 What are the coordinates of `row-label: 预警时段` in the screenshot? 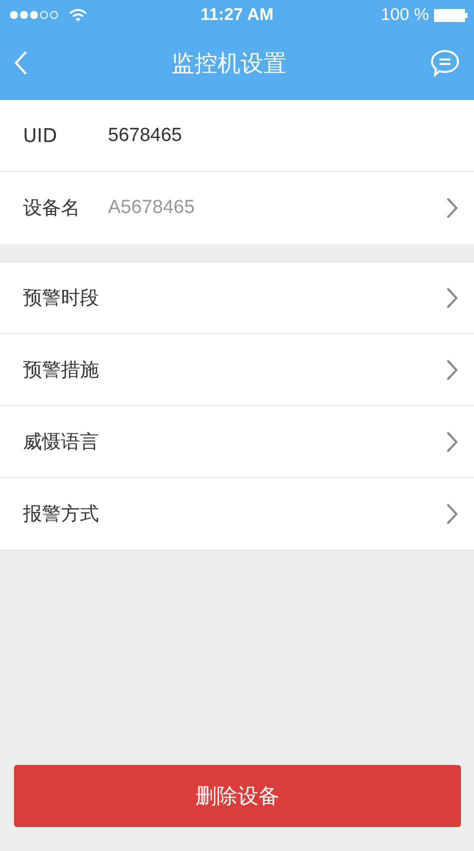 It's located at (61, 298).